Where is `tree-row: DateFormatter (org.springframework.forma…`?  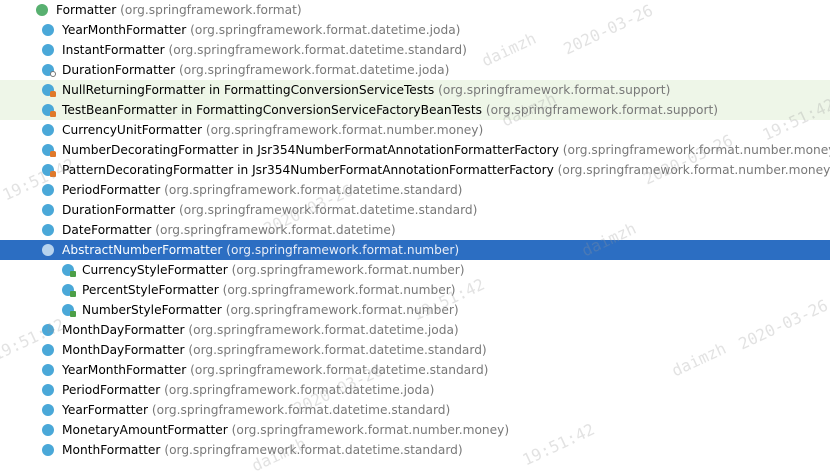 tree-row: DateFormatter (org.springframework.forma… is located at coordinates (415, 230).